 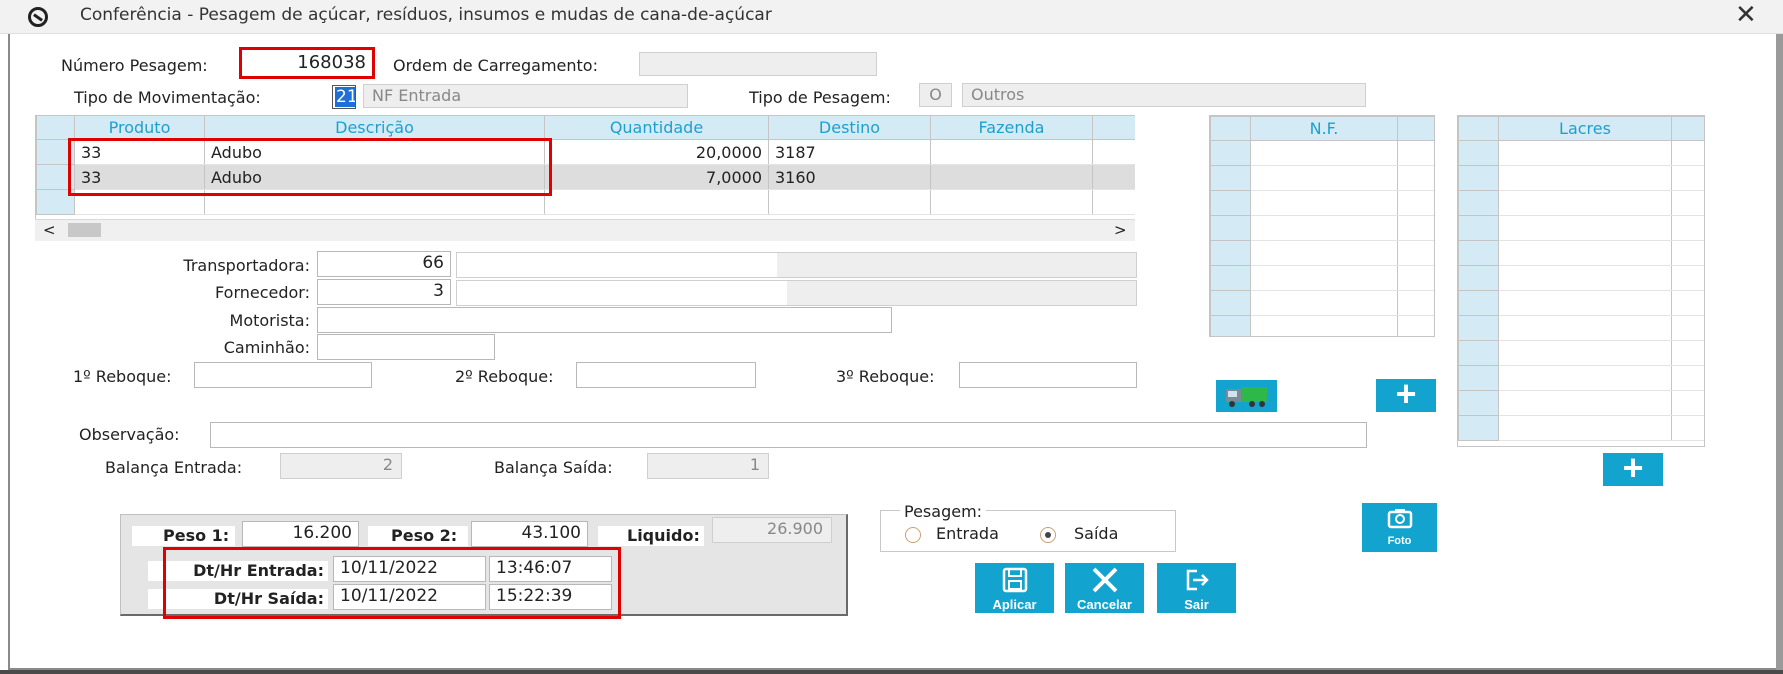 I want to click on foto-button: Foto, so click(x=1399, y=527).